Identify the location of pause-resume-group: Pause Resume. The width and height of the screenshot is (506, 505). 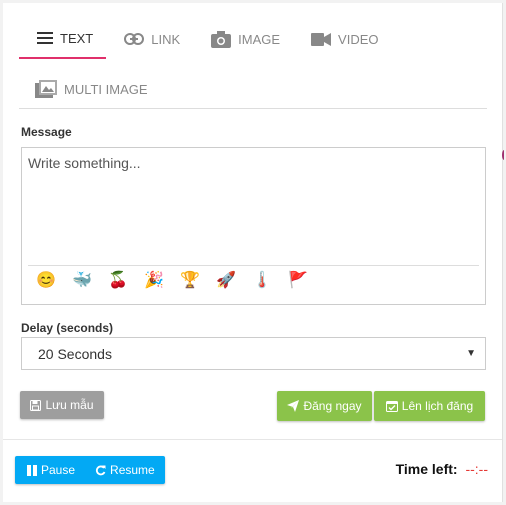
(90, 470).